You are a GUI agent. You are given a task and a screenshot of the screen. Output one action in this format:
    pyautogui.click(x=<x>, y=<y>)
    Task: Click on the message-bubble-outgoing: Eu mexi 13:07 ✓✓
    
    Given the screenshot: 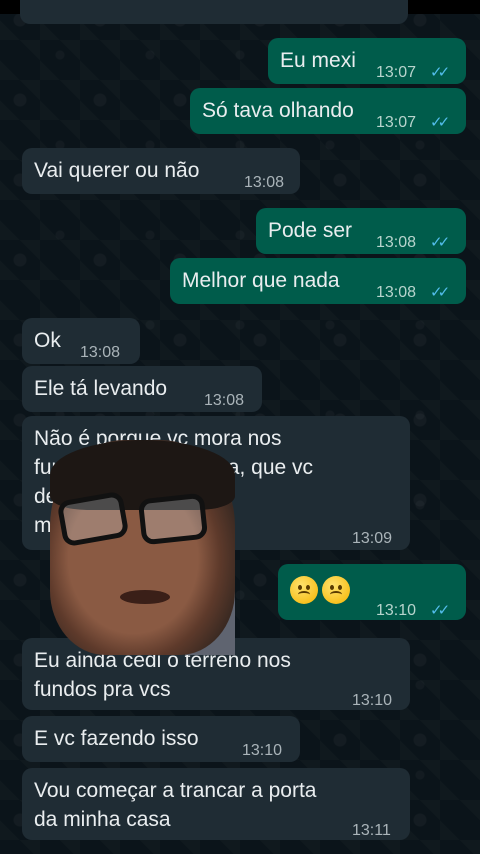 What is the action you would take?
    pyautogui.click(x=367, y=61)
    